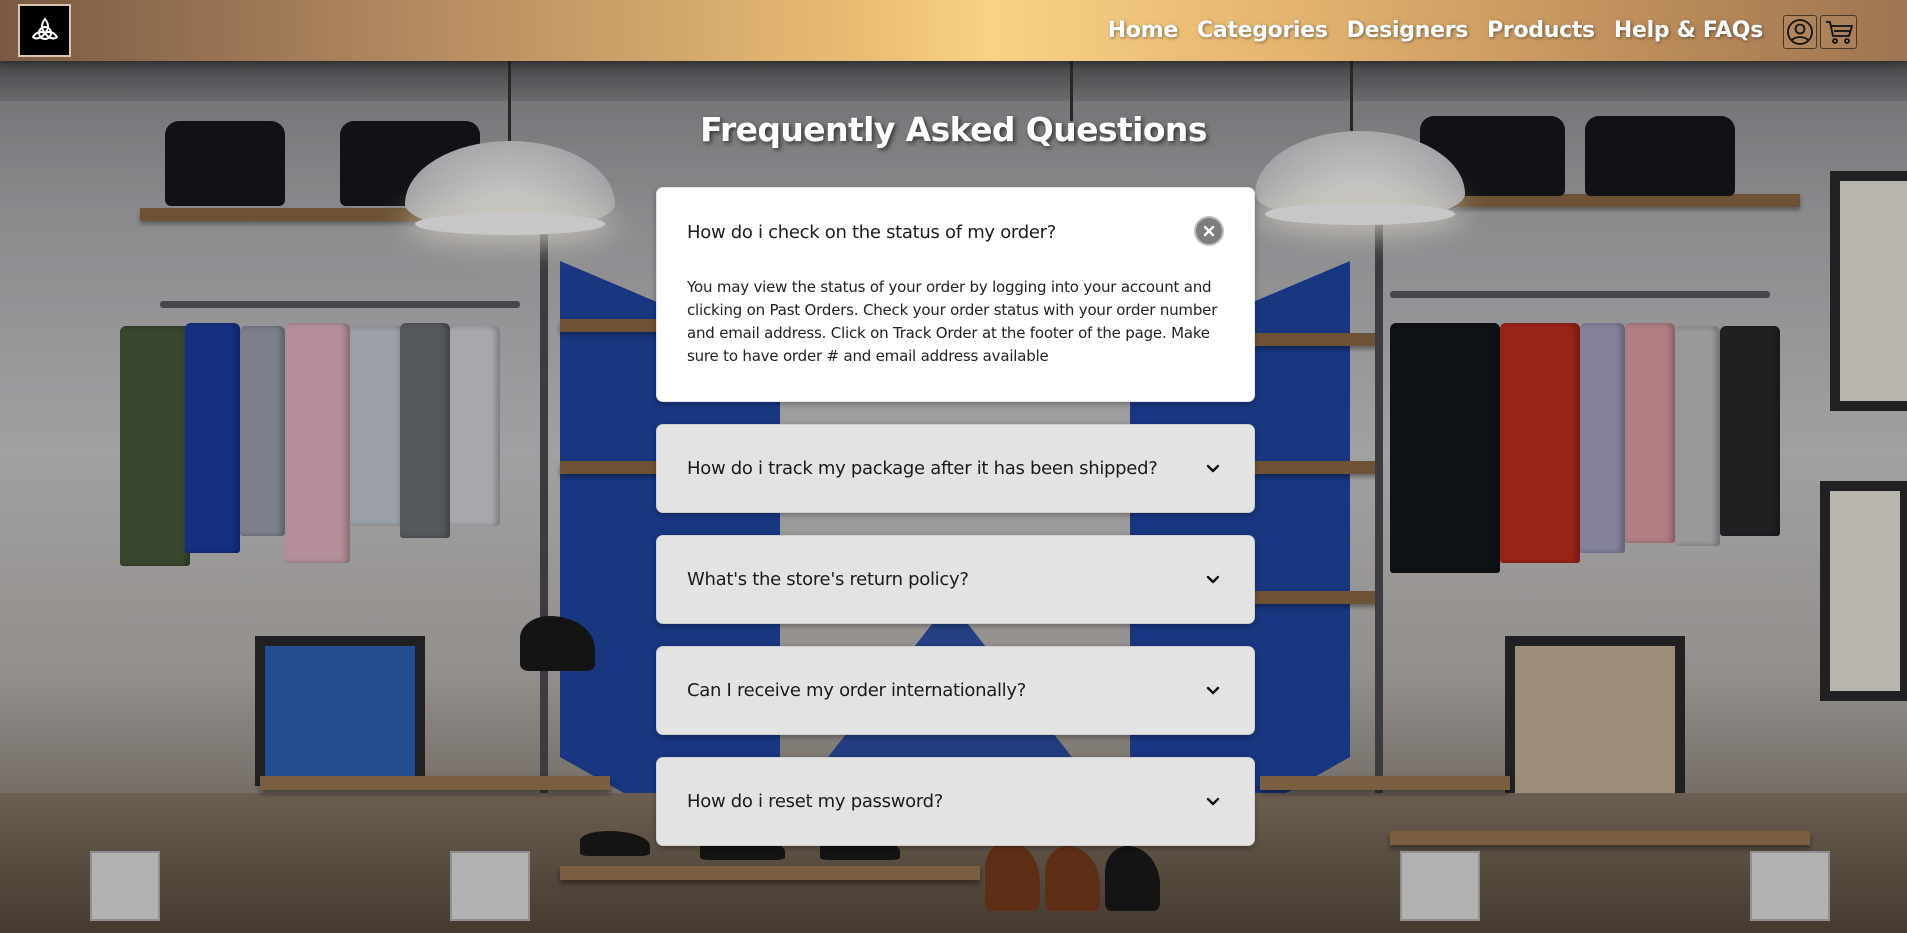 The width and height of the screenshot is (1907, 933). I want to click on triquetra-logo-icon, so click(44, 28).